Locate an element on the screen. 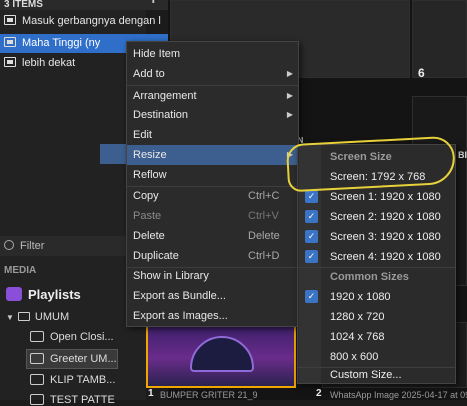 The height and width of the screenshot is (406, 467). slide-number: 6 is located at coordinates (421, 73).